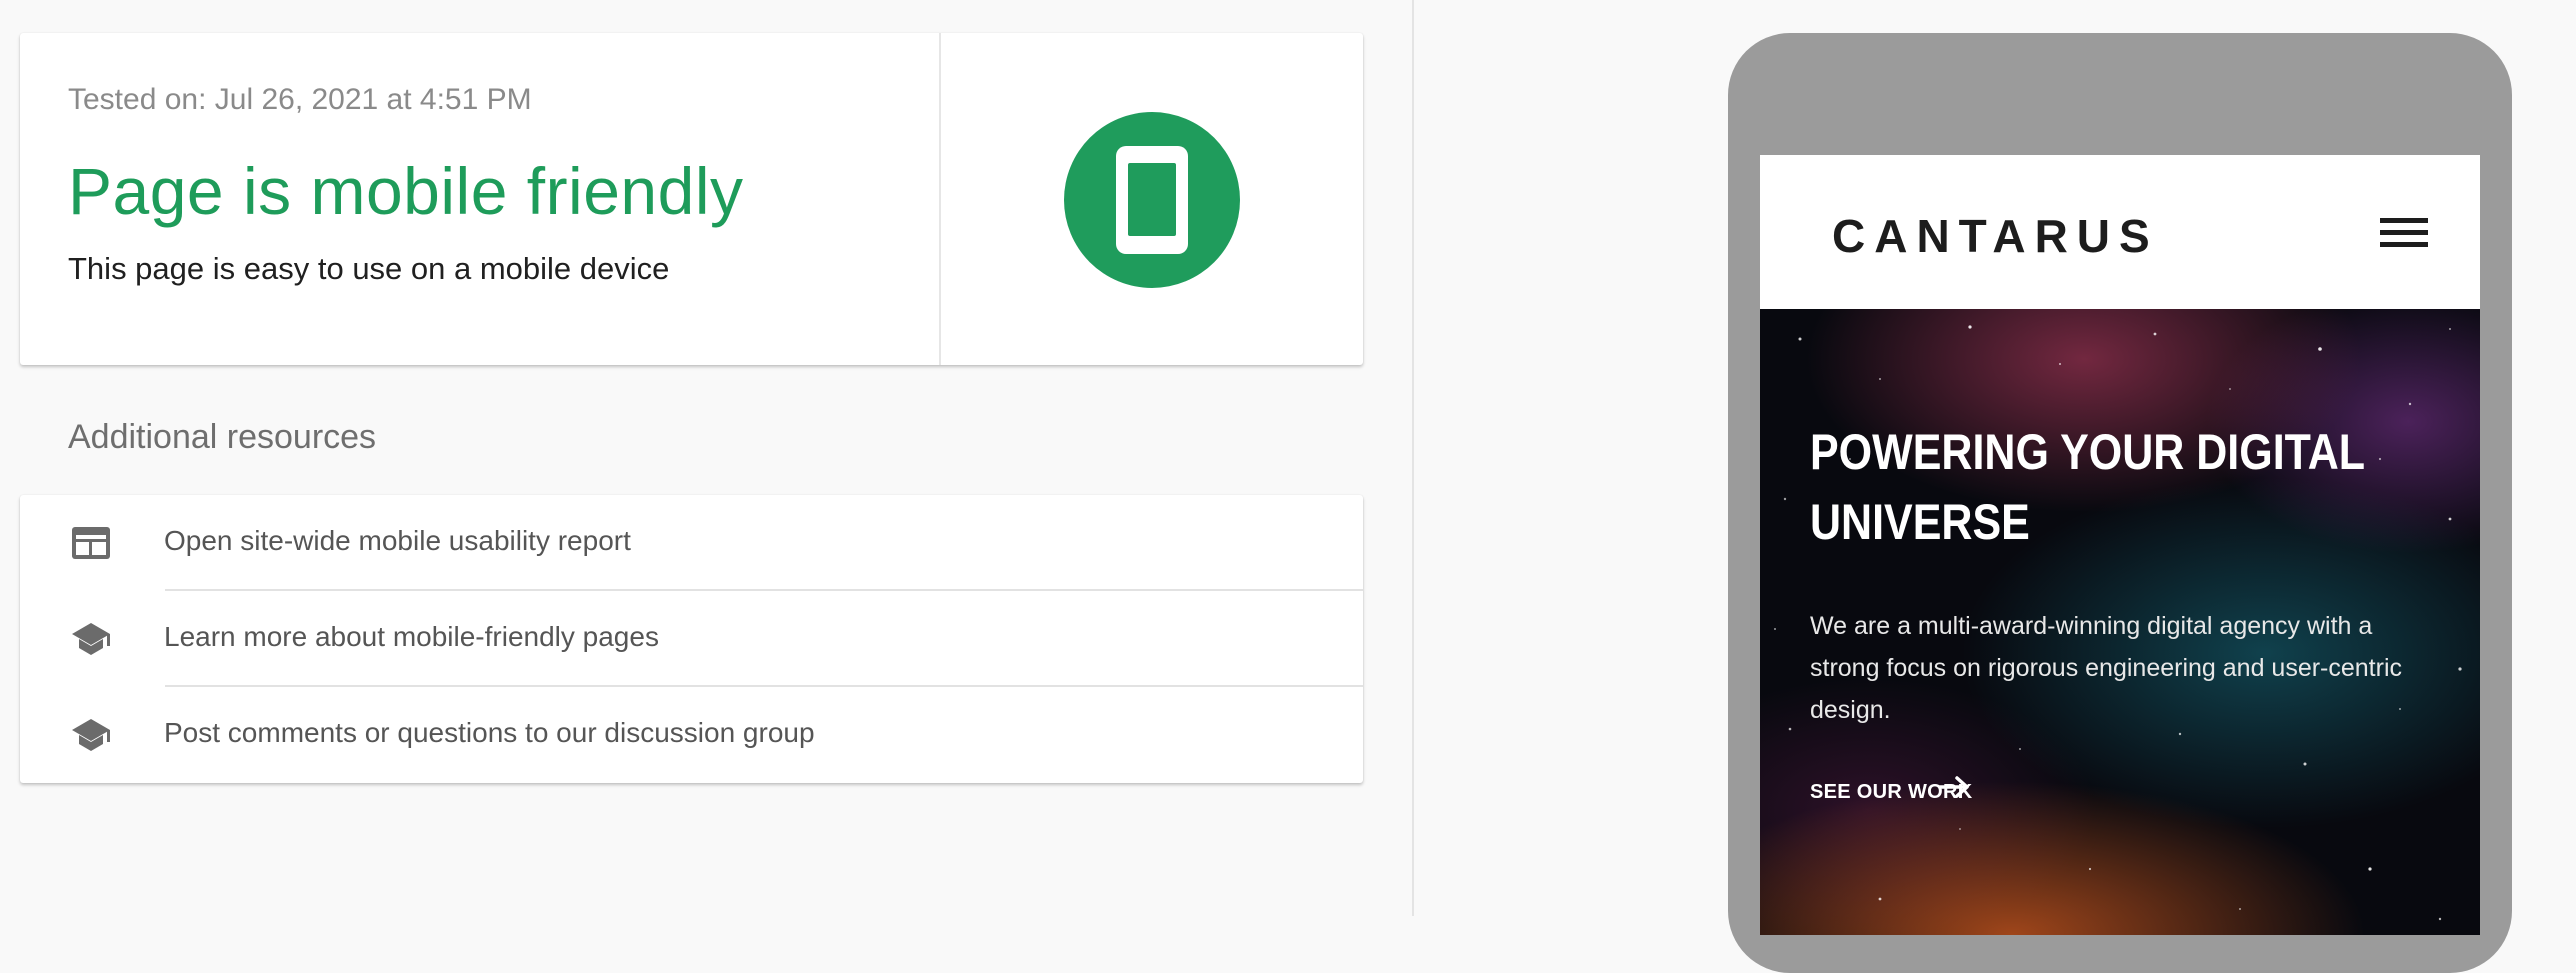 The height and width of the screenshot is (973, 2576). I want to click on resource-learn-more-link: Learn more about mobile-friendly pages, so click(691, 639).